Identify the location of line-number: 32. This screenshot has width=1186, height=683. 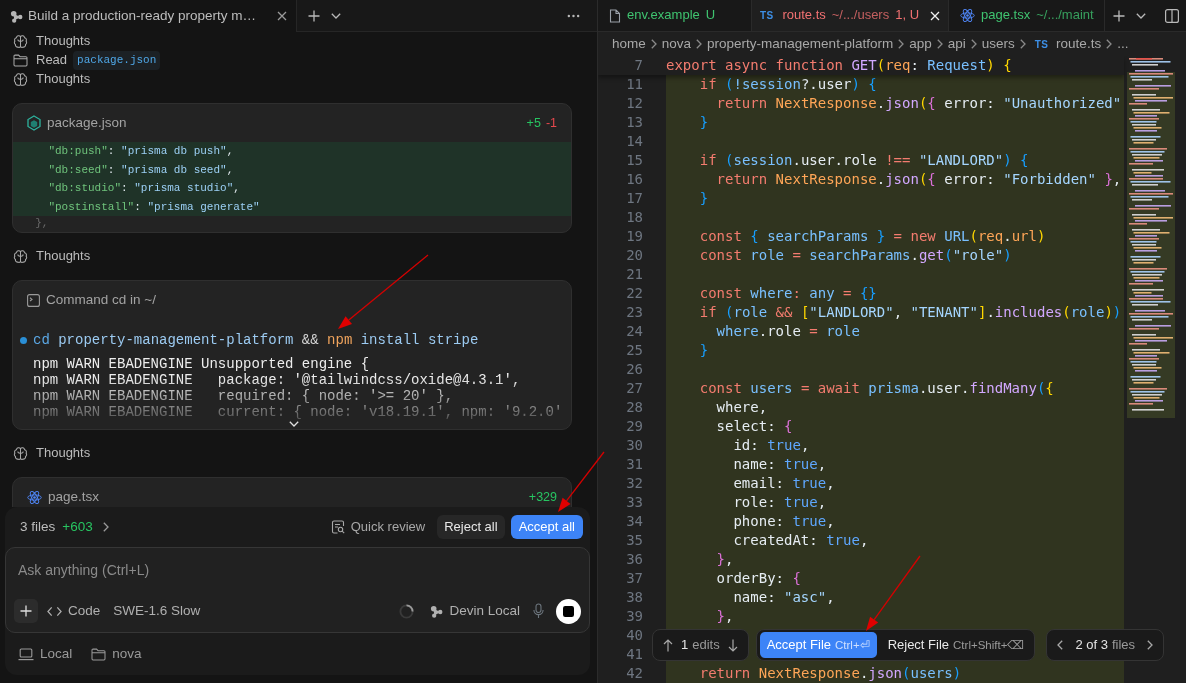
(634, 483).